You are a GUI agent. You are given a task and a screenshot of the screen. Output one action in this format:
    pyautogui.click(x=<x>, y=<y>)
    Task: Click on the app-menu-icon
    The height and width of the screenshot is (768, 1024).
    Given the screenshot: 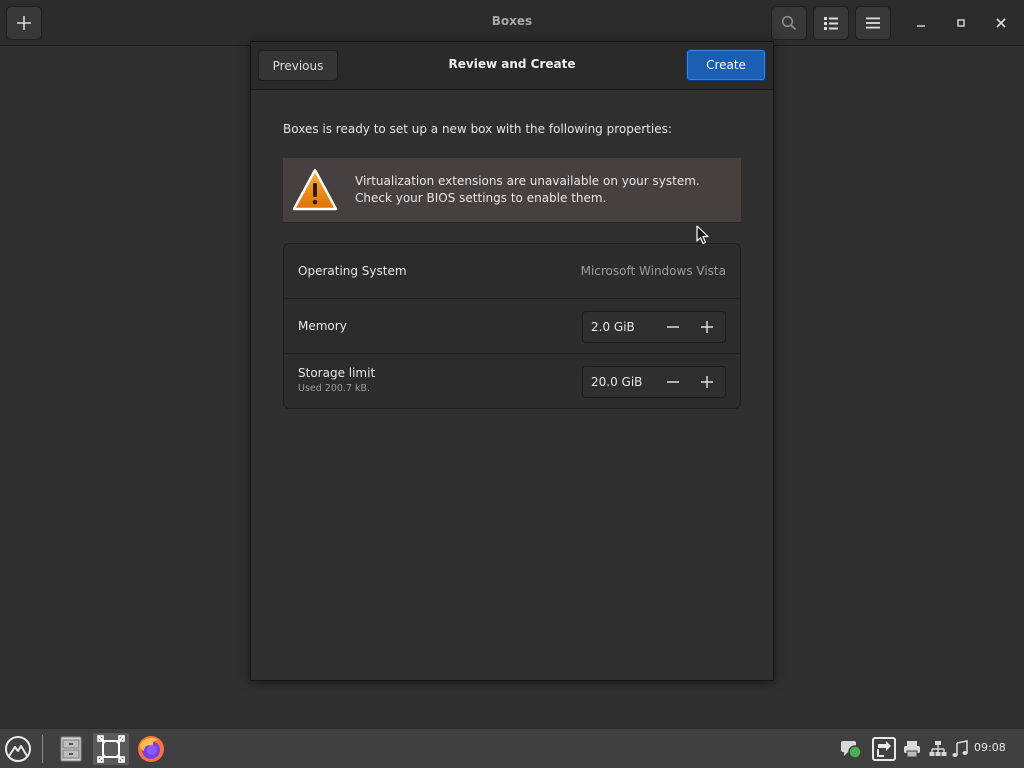 What is the action you would take?
    pyautogui.click(x=18, y=749)
    